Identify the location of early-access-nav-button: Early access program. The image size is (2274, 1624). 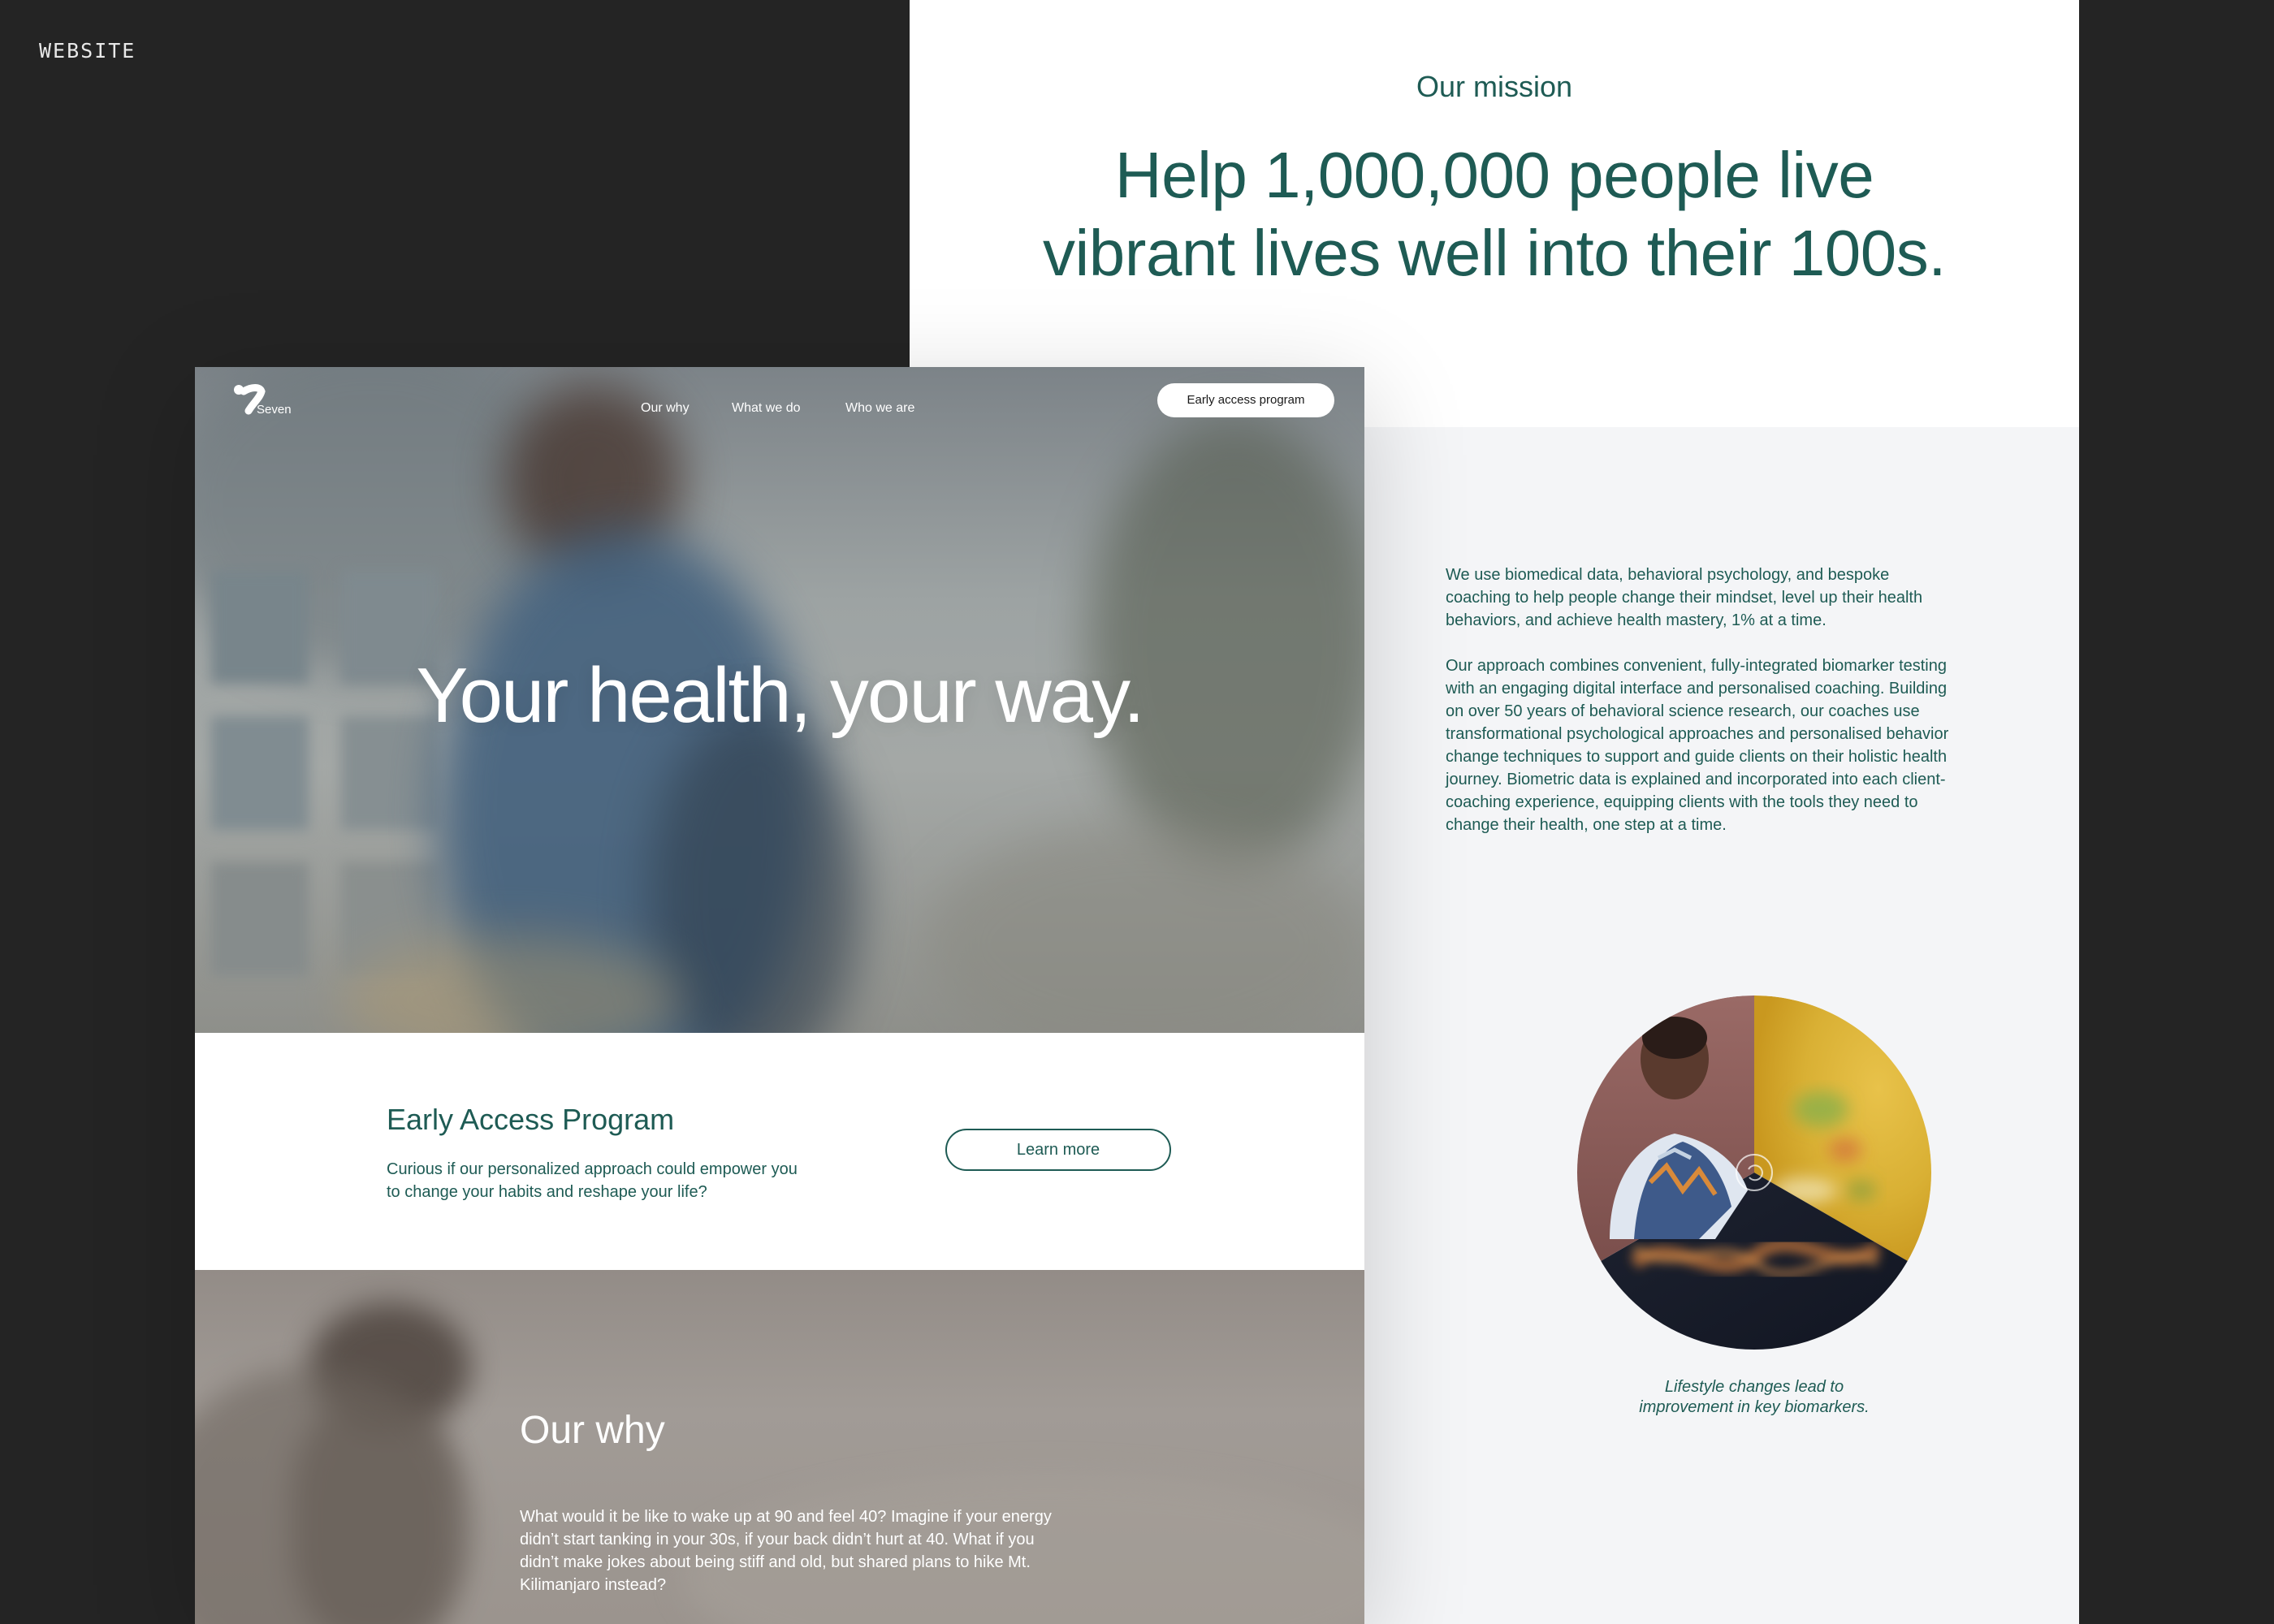
(1245, 400).